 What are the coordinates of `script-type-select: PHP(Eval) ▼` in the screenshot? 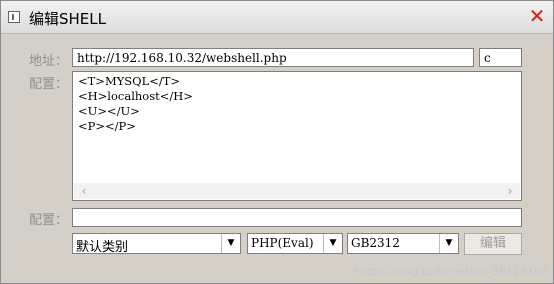 It's located at (295, 243).